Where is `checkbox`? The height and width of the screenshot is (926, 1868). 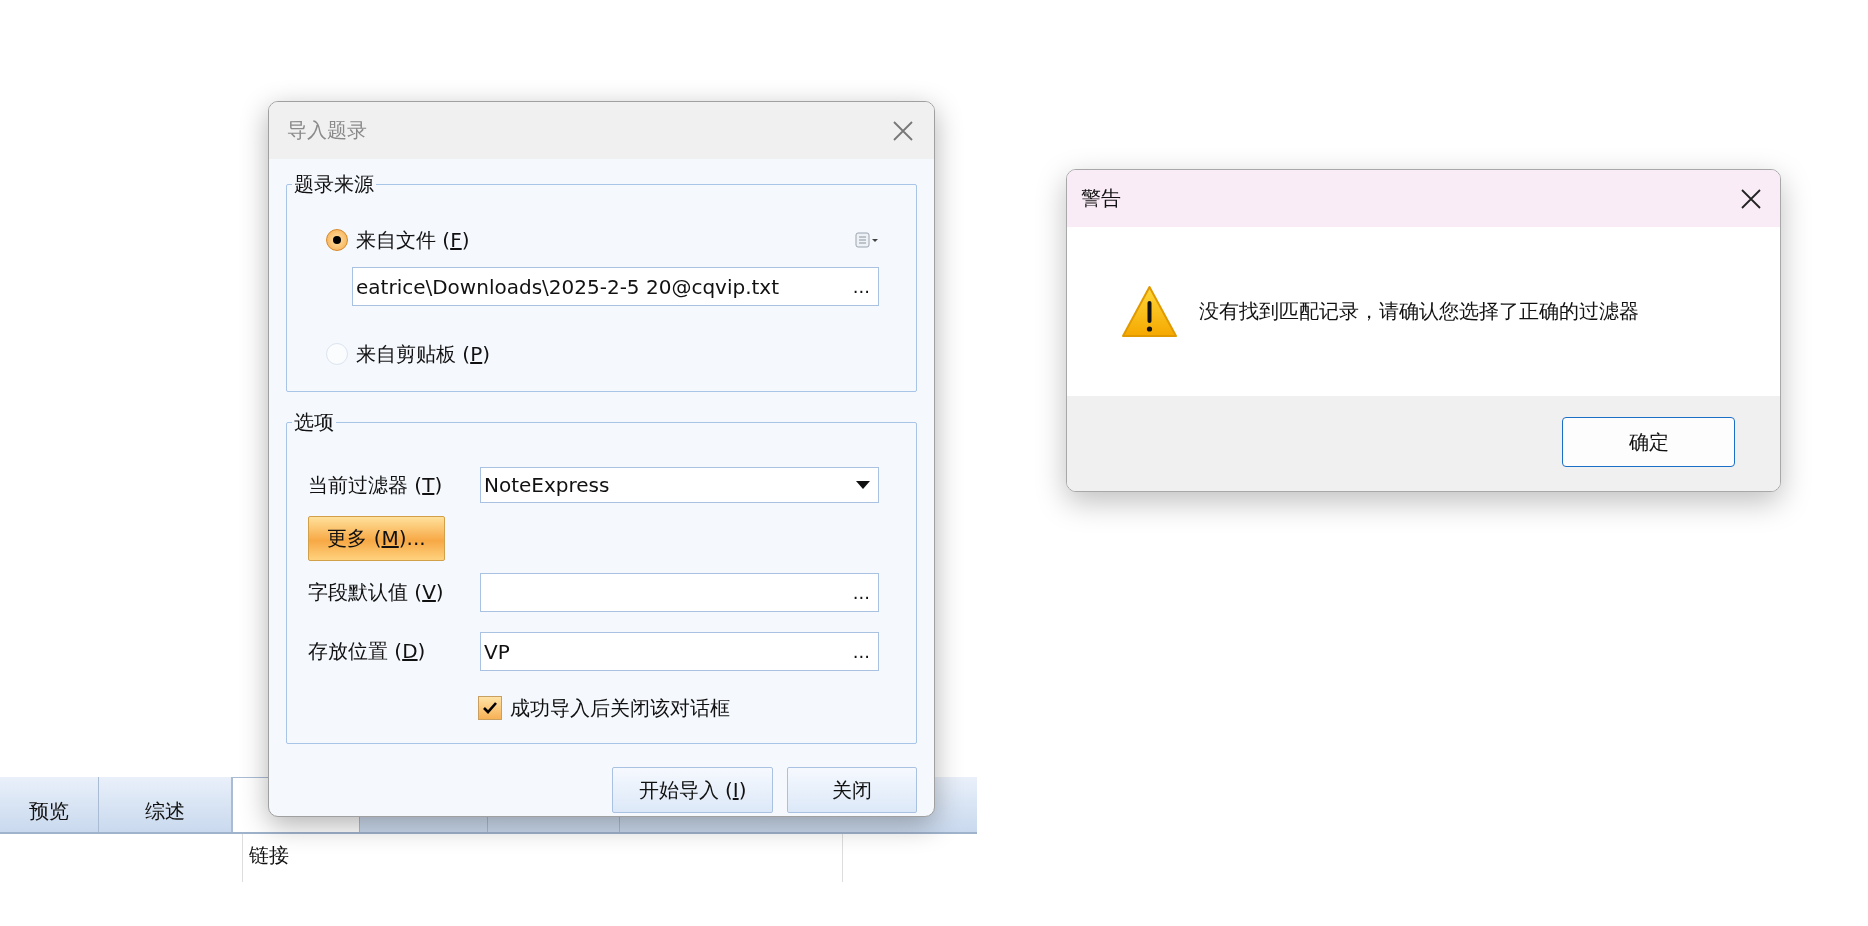 checkbox is located at coordinates (490, 708).